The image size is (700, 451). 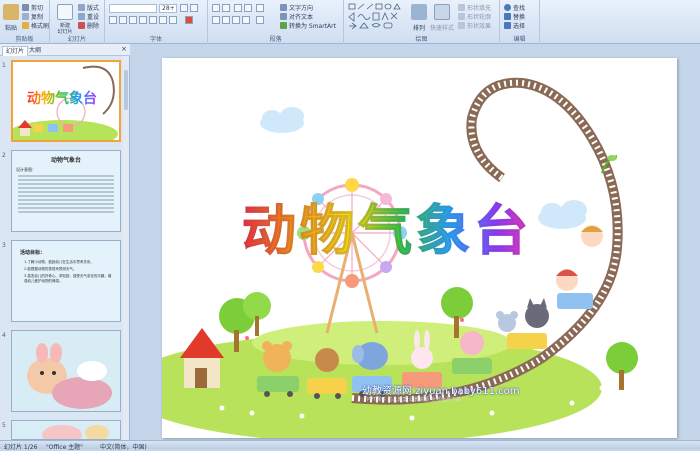 What do you see at coordinates (35, 51) in the screenshot?
I see `tab-outline: 大纲` at bounding box center [35, 51].